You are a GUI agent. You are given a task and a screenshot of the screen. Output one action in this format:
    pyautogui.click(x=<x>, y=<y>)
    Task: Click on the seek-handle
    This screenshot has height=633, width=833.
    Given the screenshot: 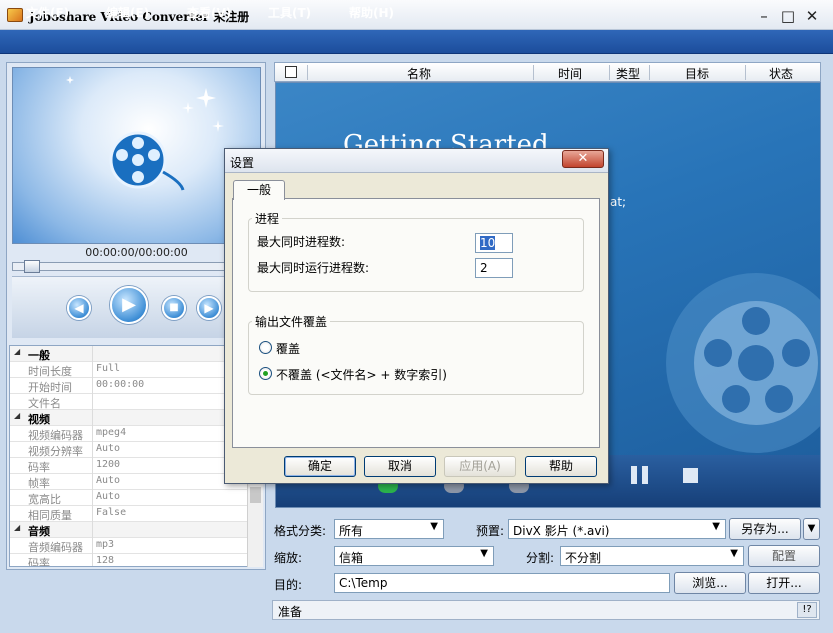 What is the action you would take?
    pyautogui.click(x=32, y=266)
    